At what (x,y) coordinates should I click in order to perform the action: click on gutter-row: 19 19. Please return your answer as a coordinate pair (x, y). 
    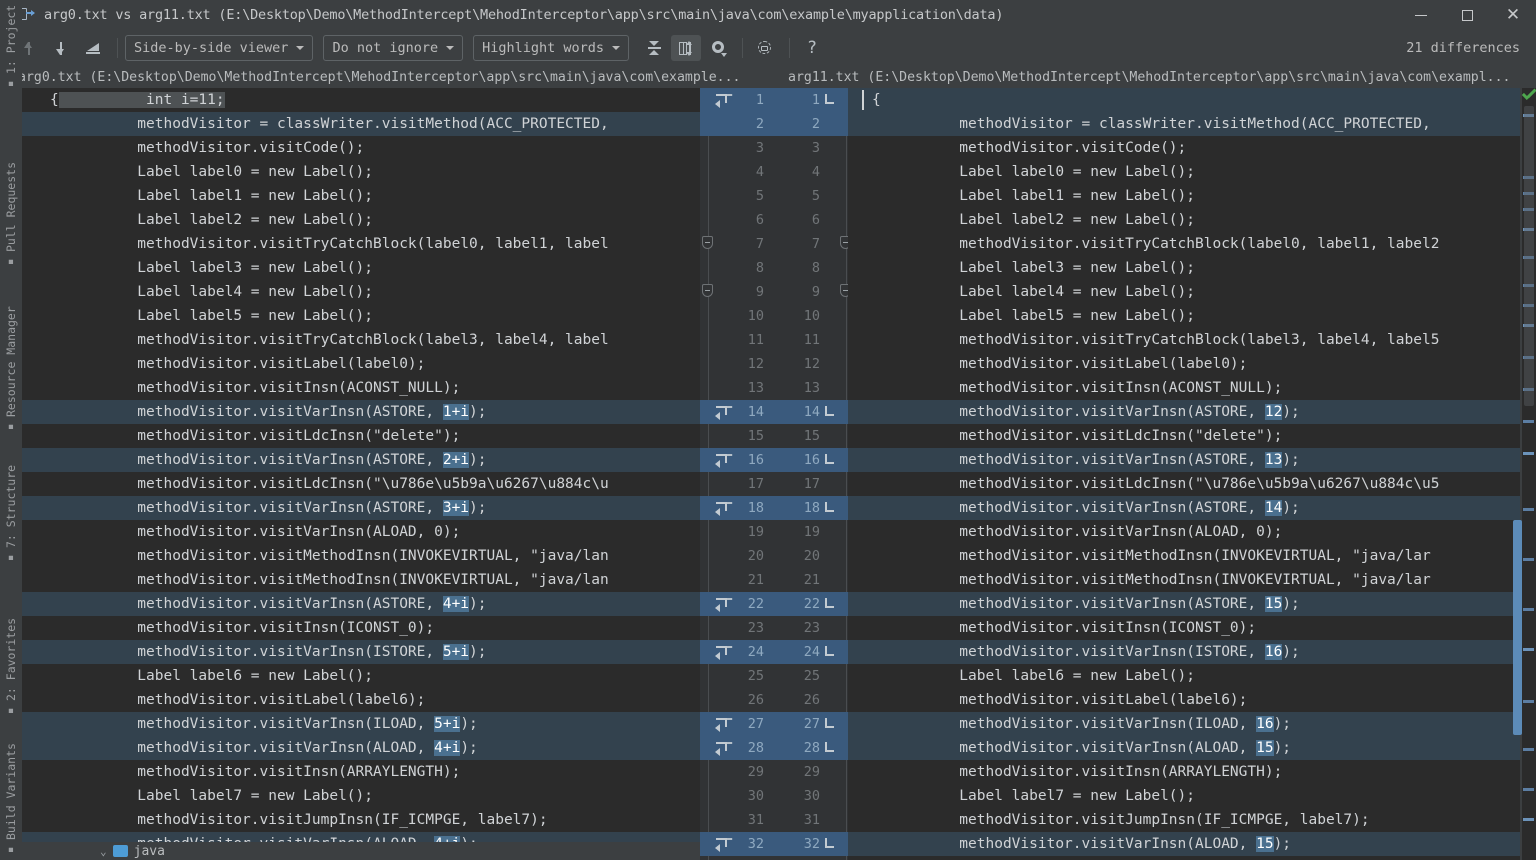
    Looking at the image, I should click on (774, 532).